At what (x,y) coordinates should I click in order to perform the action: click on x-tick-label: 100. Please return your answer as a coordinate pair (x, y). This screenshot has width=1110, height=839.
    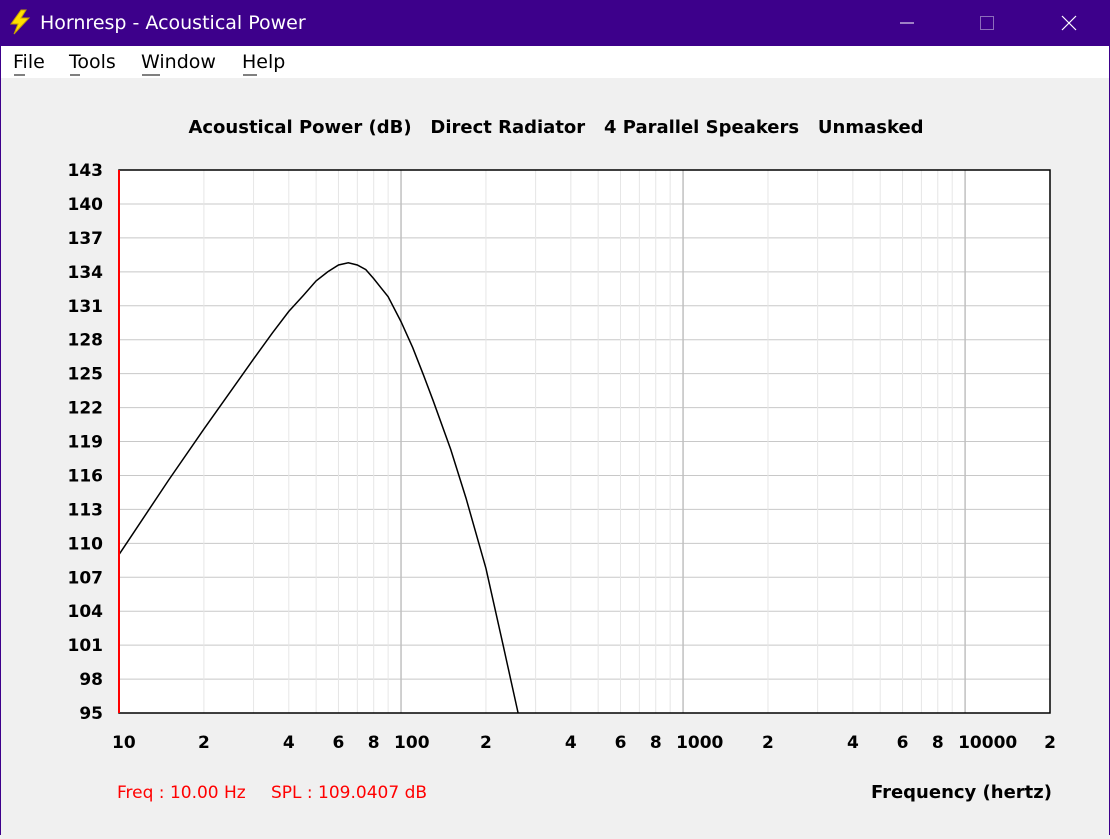
    Looking at the image, I should click on (412, 743).